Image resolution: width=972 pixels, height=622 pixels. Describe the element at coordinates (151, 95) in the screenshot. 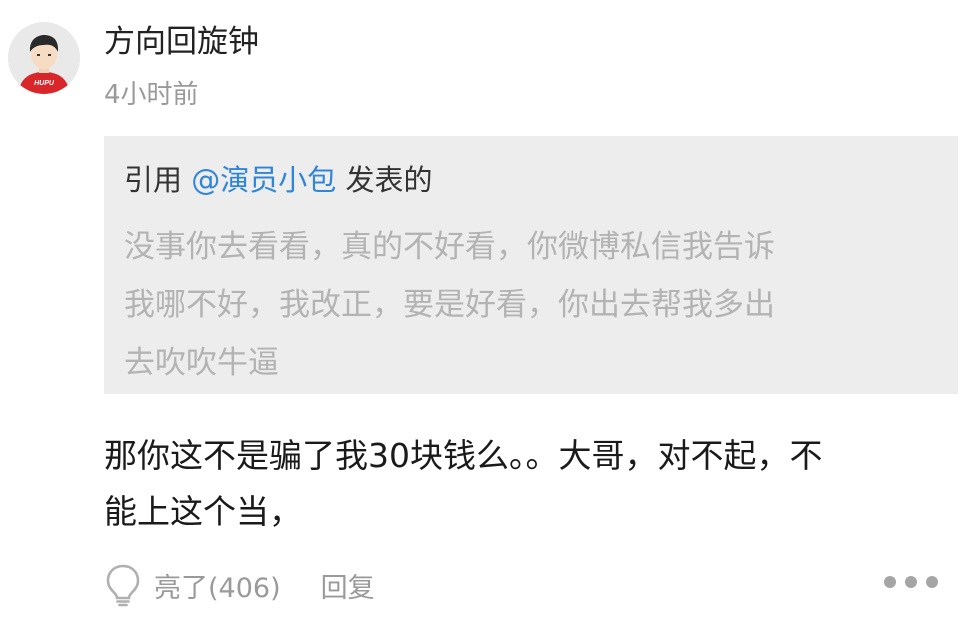

I see `timestamp: 4小时前` at that location.